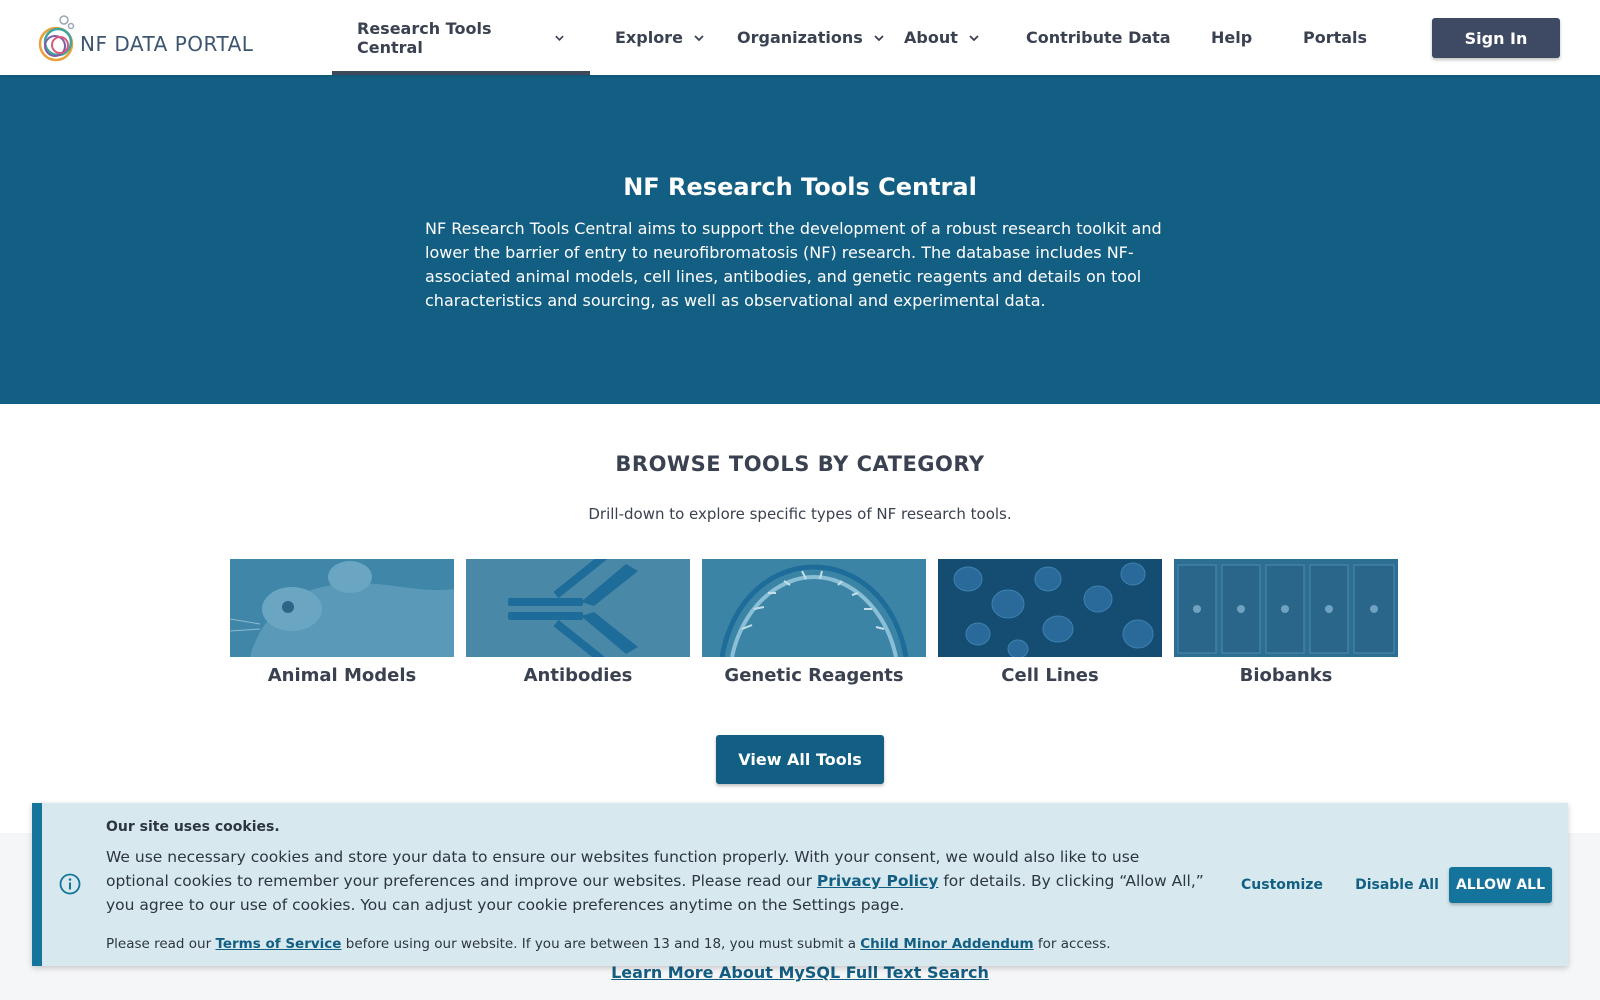  Describe the element at coordinates (193, 827) in the screenshot. I see `cookie-title: Our site uses cookies.` at that location.